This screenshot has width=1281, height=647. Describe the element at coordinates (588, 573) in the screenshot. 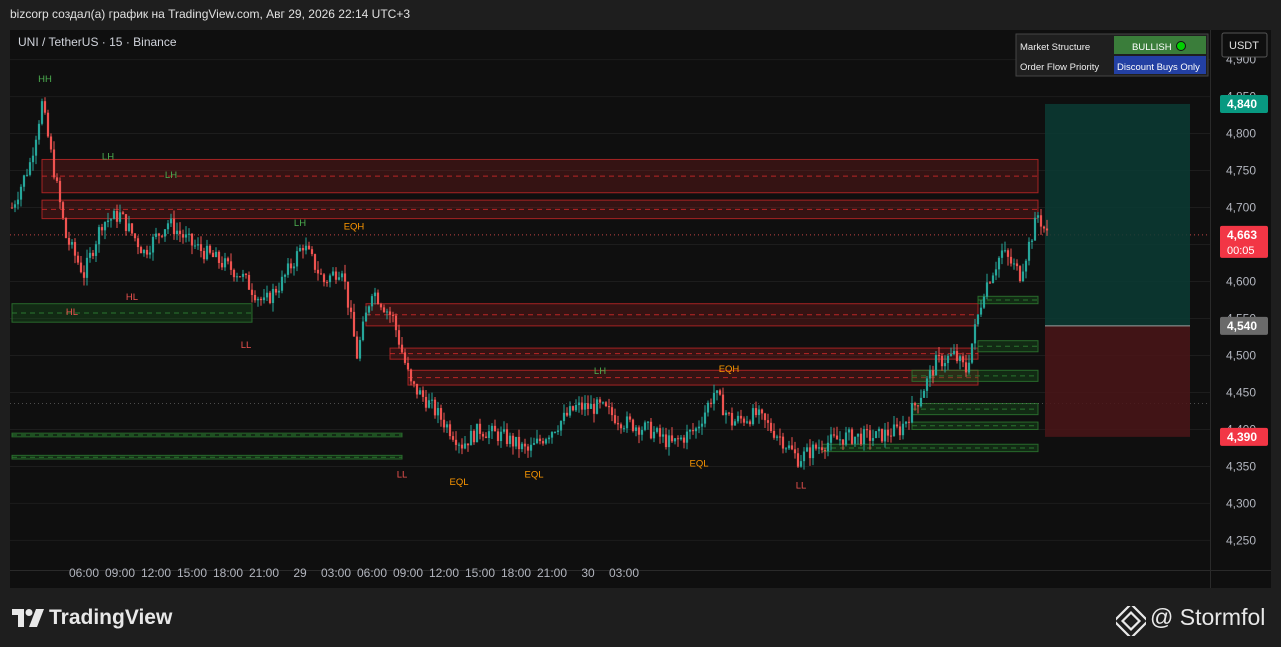

I see `time-tick-label-14: 30` at that location.